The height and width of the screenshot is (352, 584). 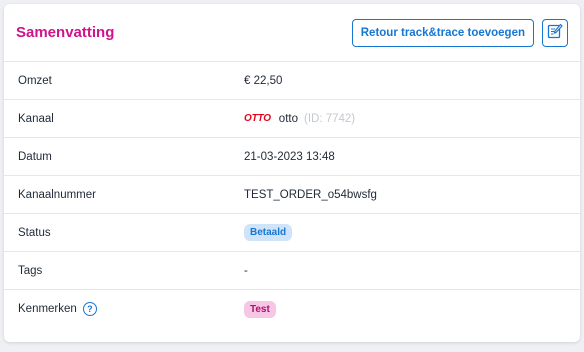 What do you see at coordinates (310, 194) in the screenshot?
I see `kanaalnummer-value: TEST_ORDER_o54bwsfg` at bounding box center [310, 194].